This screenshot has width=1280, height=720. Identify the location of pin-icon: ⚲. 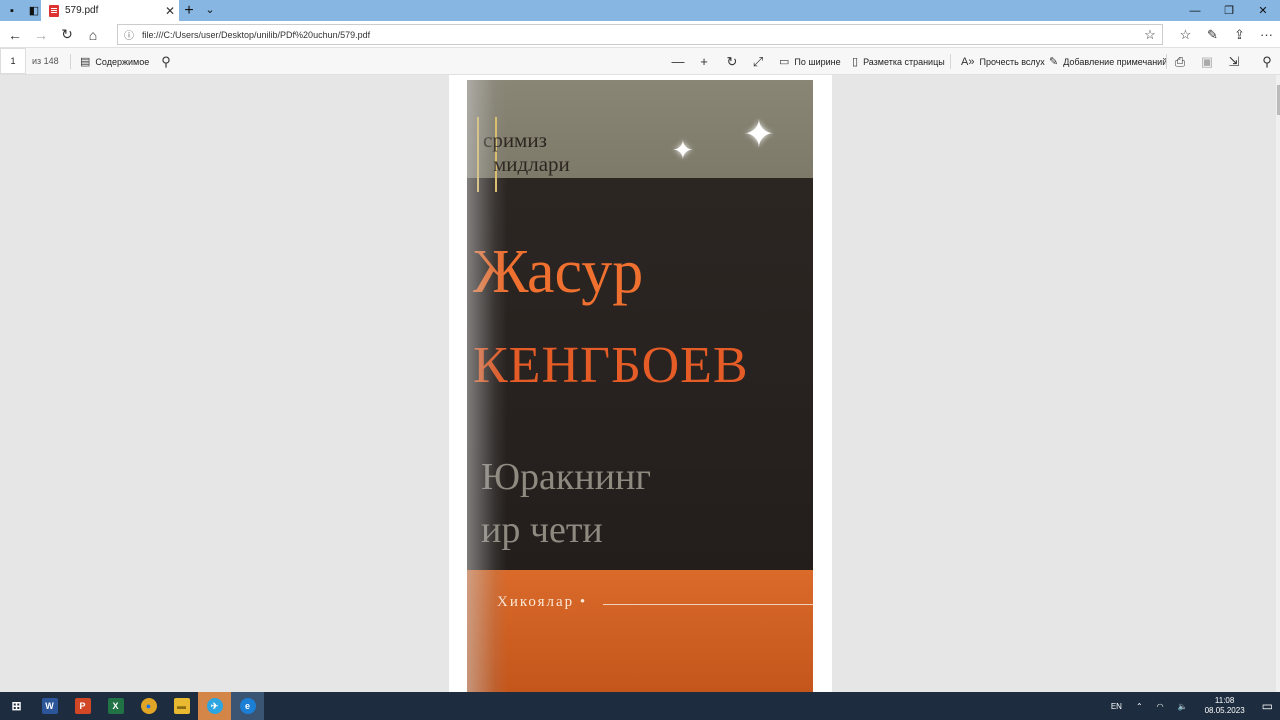
(1267, 61).